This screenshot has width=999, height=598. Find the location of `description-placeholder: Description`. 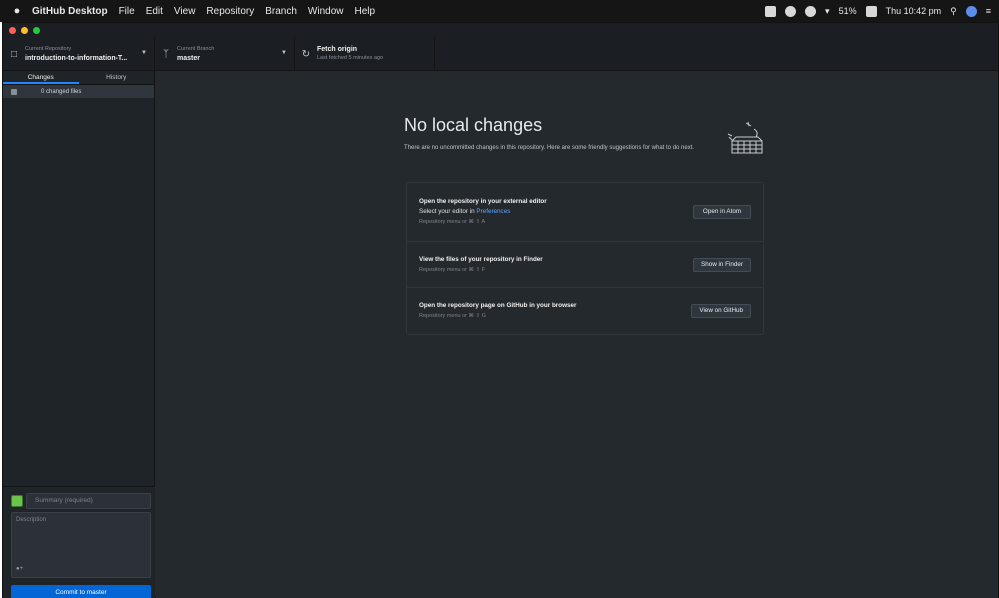

description-placeholder: Description is located at coordinates (31, 520).